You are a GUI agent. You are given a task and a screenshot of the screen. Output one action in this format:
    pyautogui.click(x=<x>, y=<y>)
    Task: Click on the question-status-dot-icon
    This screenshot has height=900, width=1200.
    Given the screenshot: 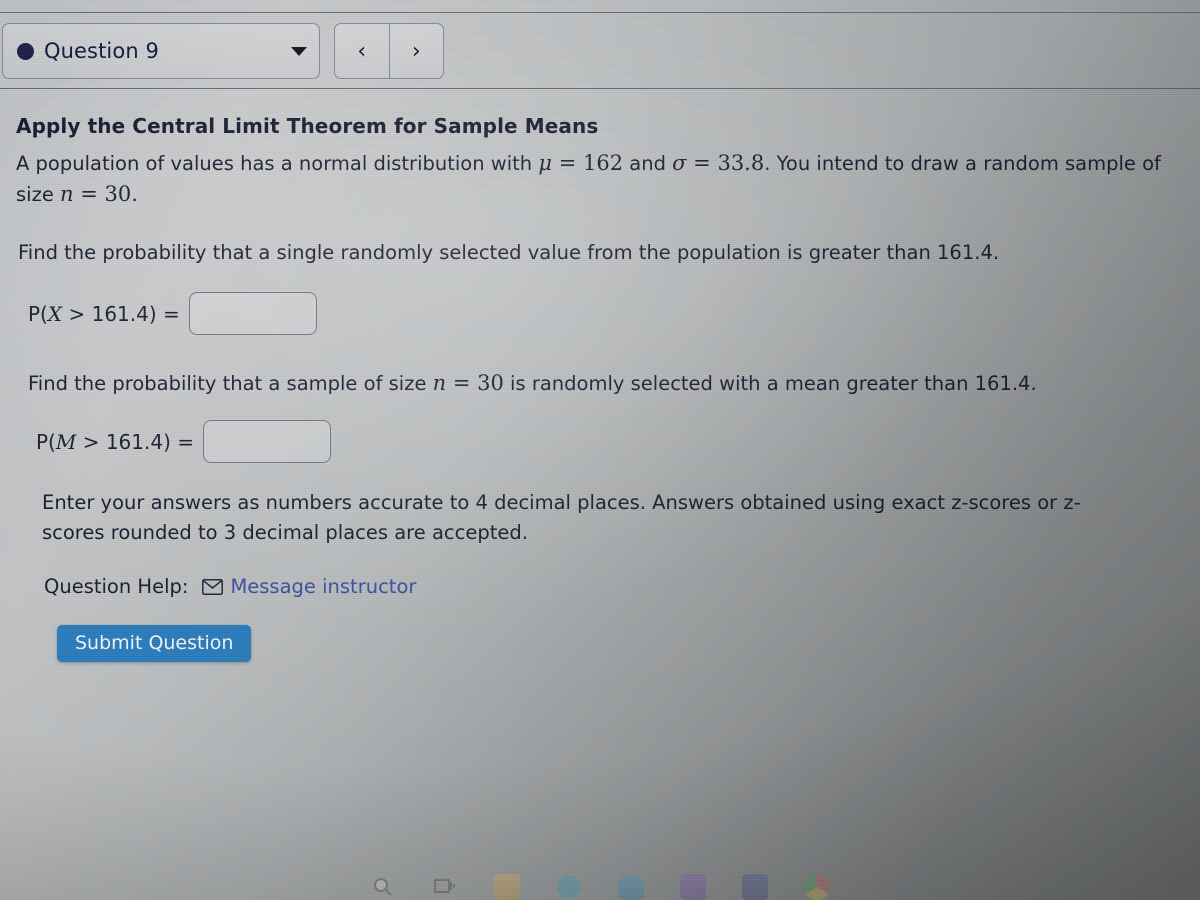 What is the action you would take?
    pyautogui.click(x=25, y=51)
    